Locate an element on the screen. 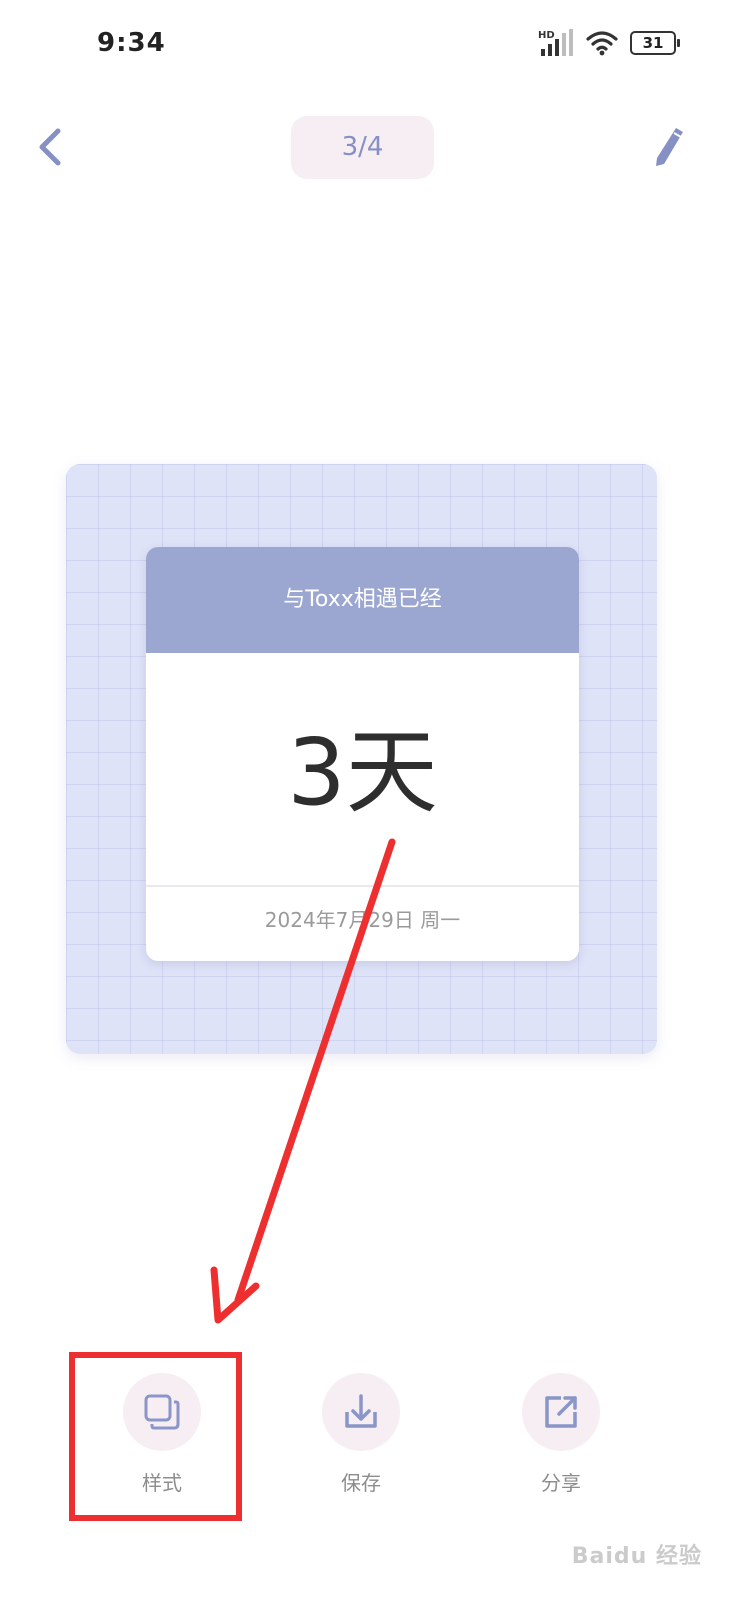  save-button-circle is located at coordinates (361, 1412).